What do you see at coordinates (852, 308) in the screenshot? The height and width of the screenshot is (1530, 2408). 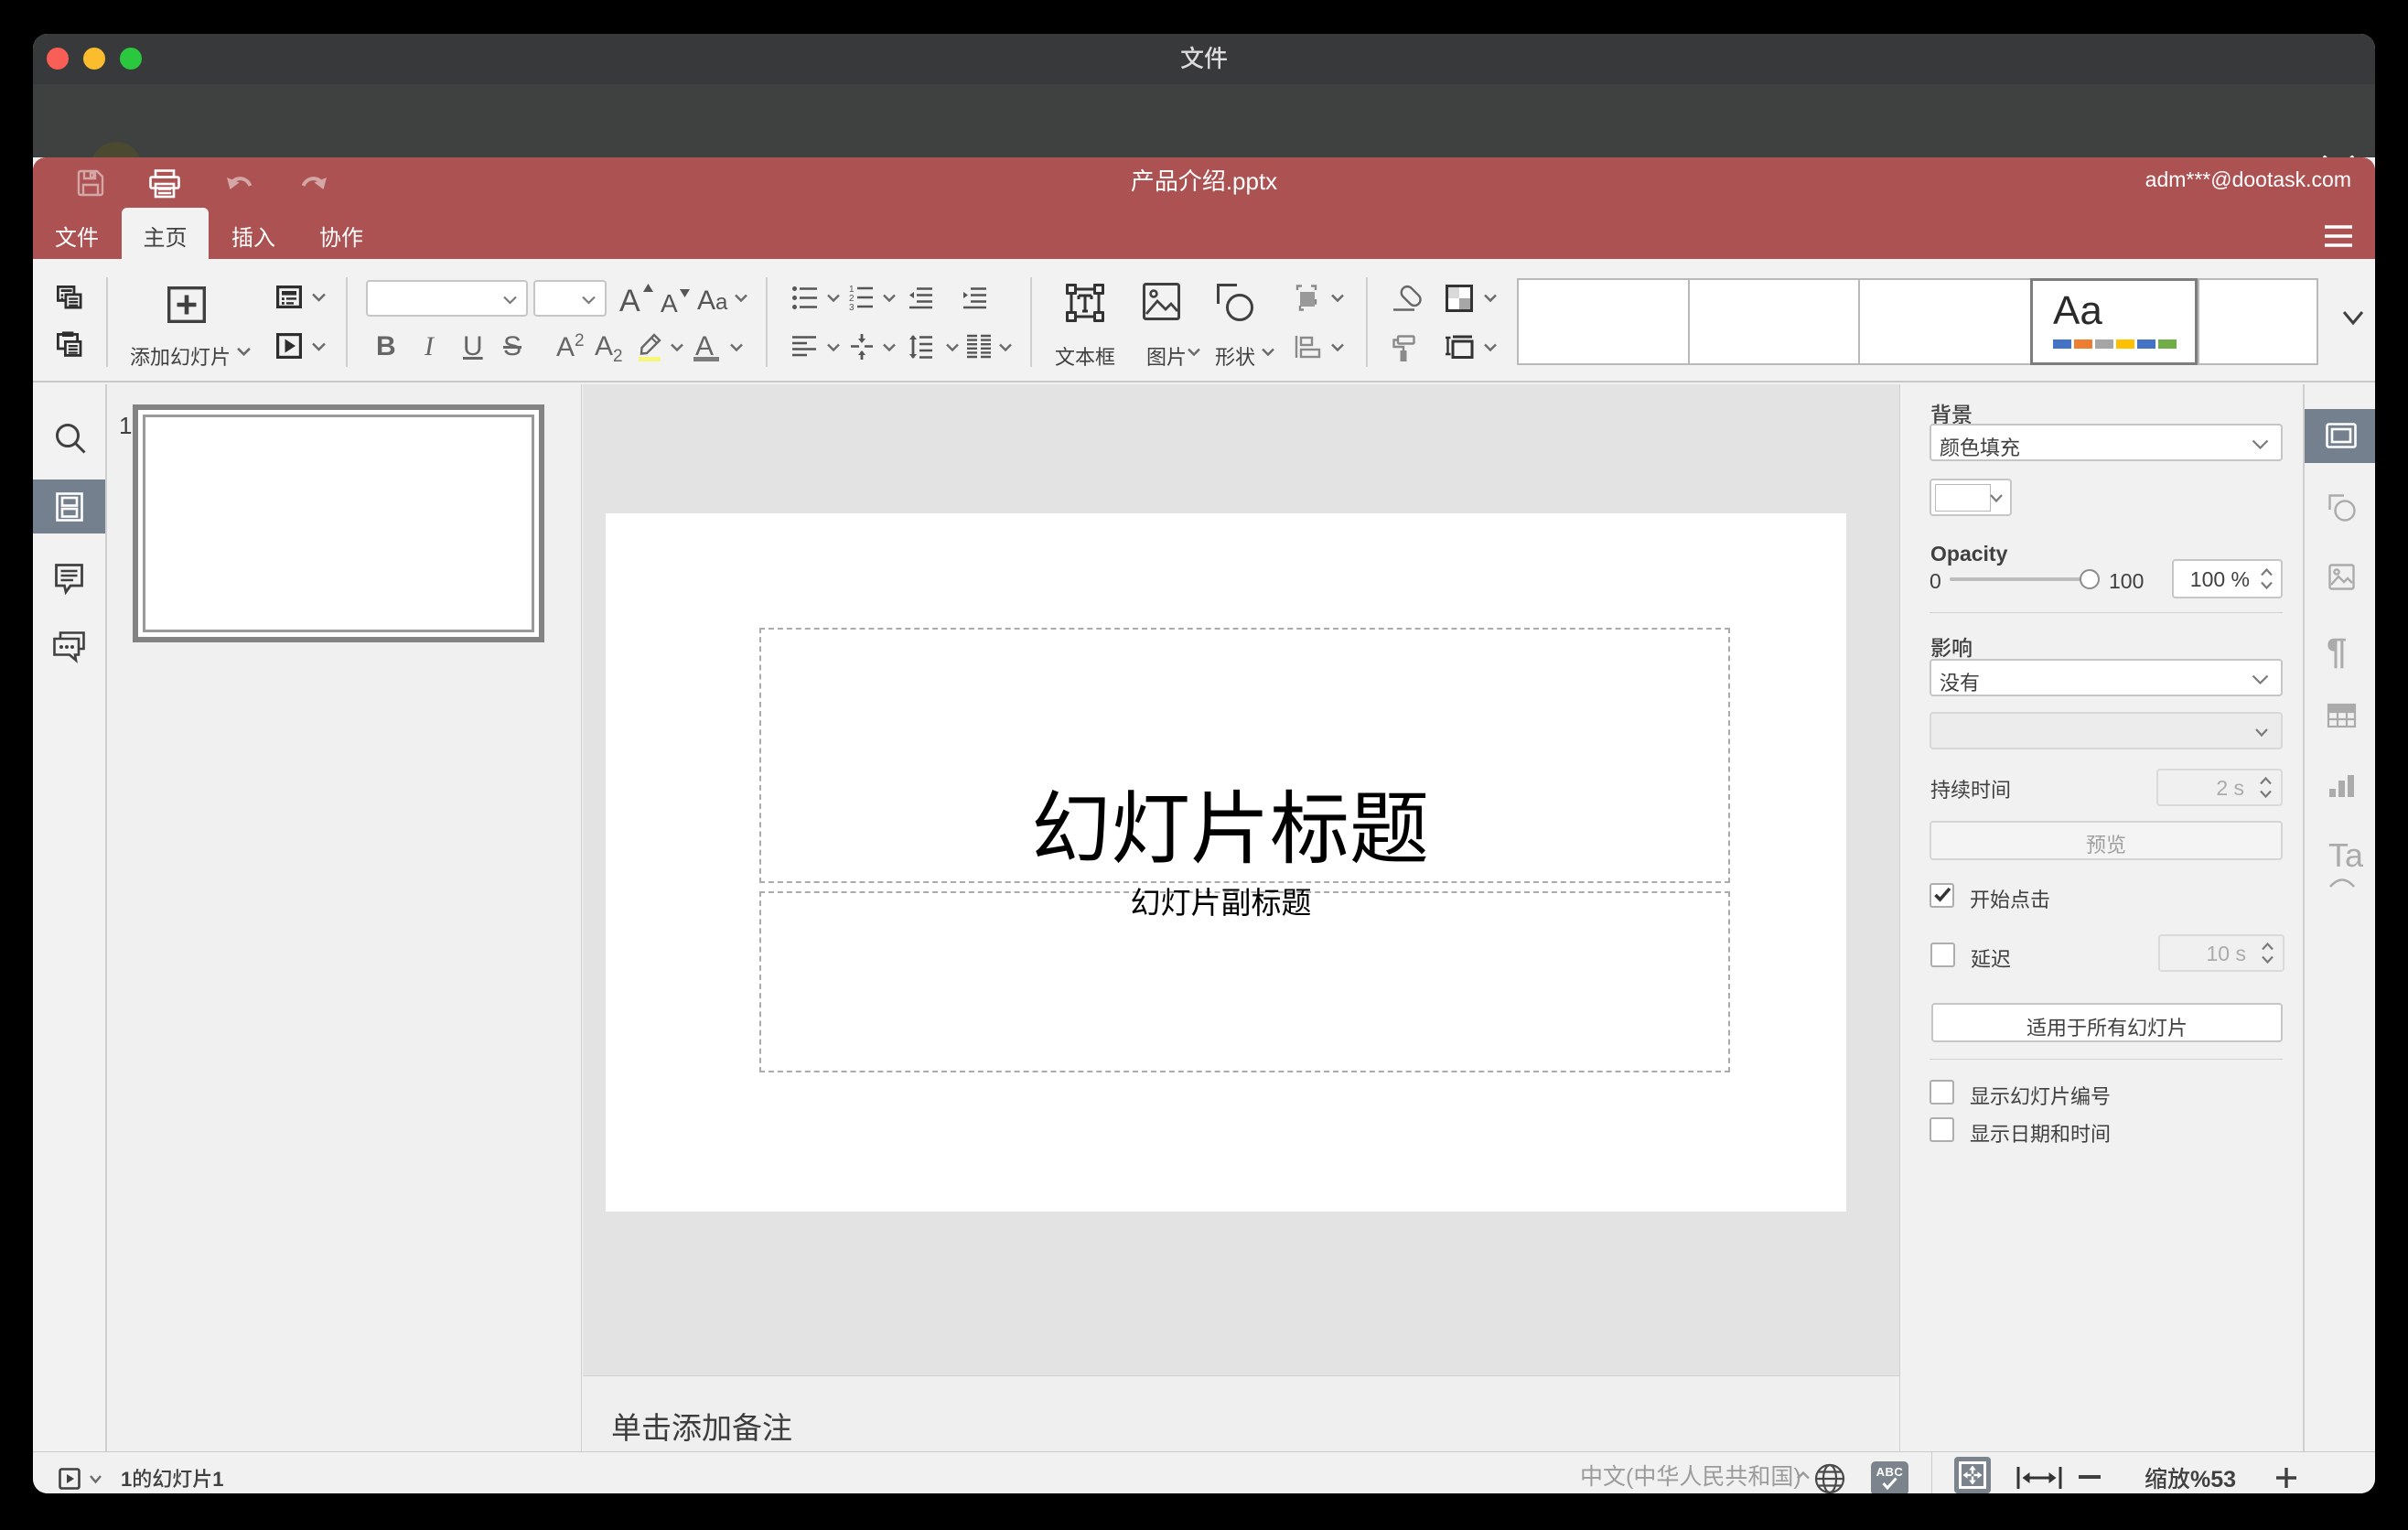 I see `svg-text: 3` at bounding box center [852, 308].